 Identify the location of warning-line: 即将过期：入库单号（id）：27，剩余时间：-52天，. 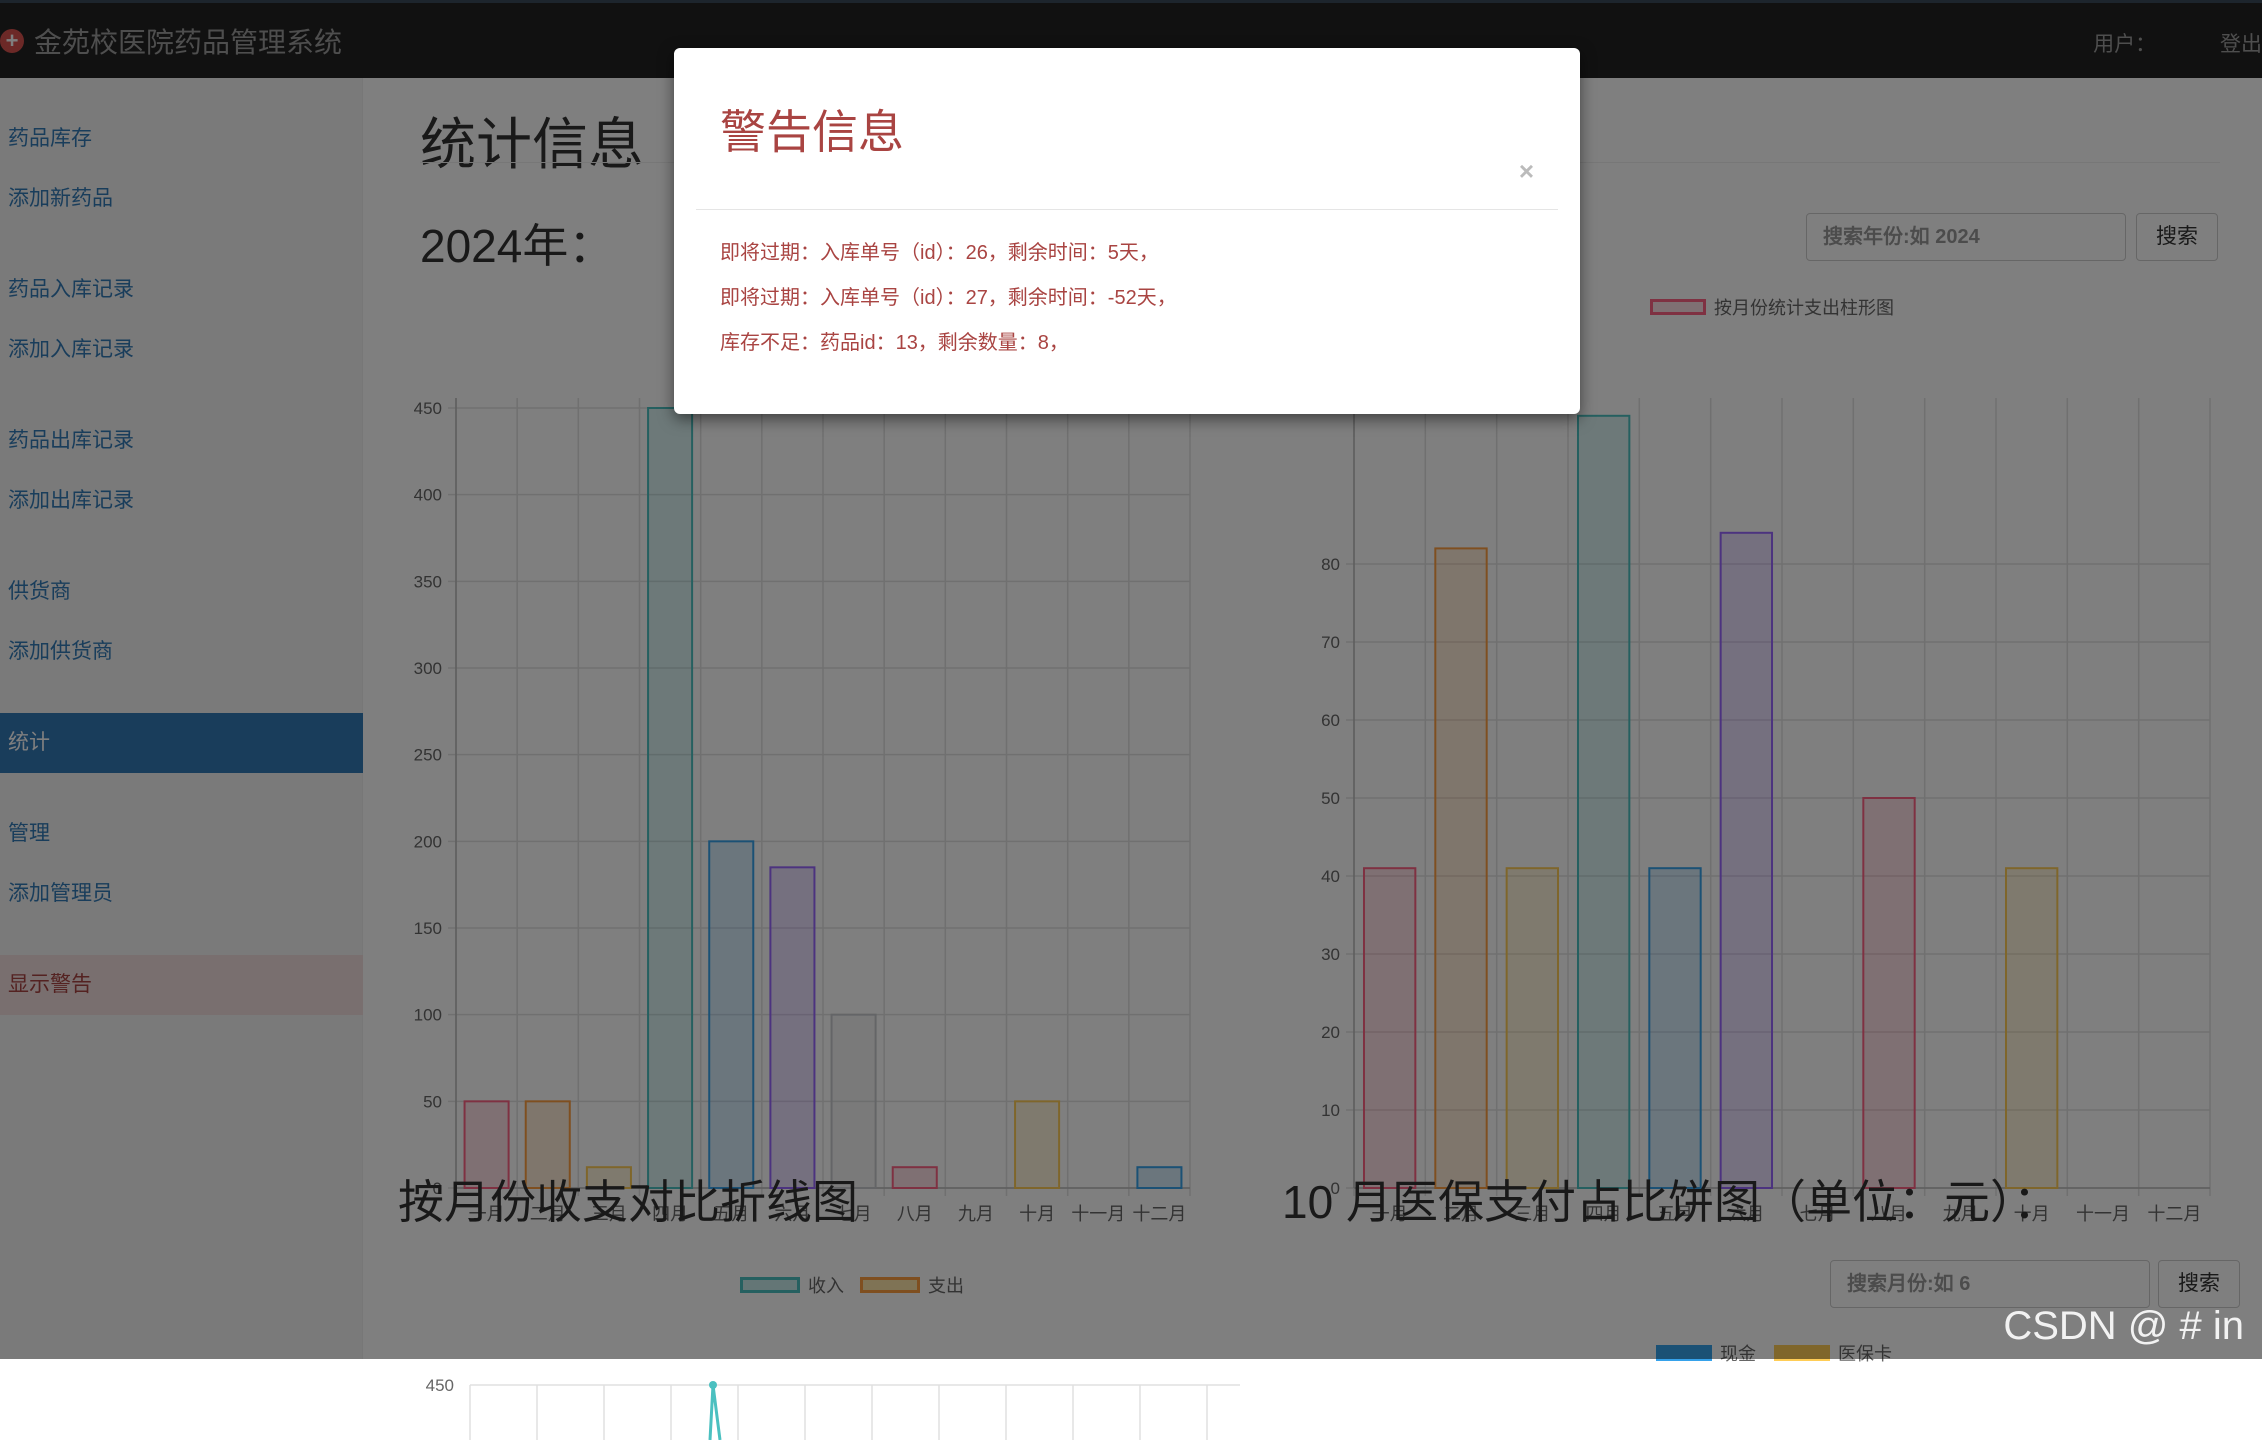
(948, 298).